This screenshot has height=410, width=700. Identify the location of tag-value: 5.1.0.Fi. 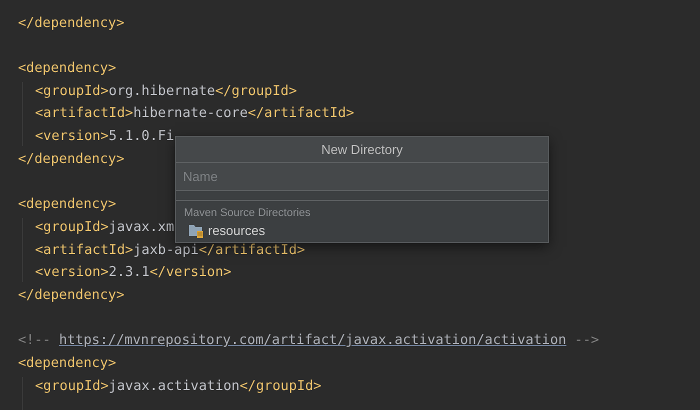
(141, 136).